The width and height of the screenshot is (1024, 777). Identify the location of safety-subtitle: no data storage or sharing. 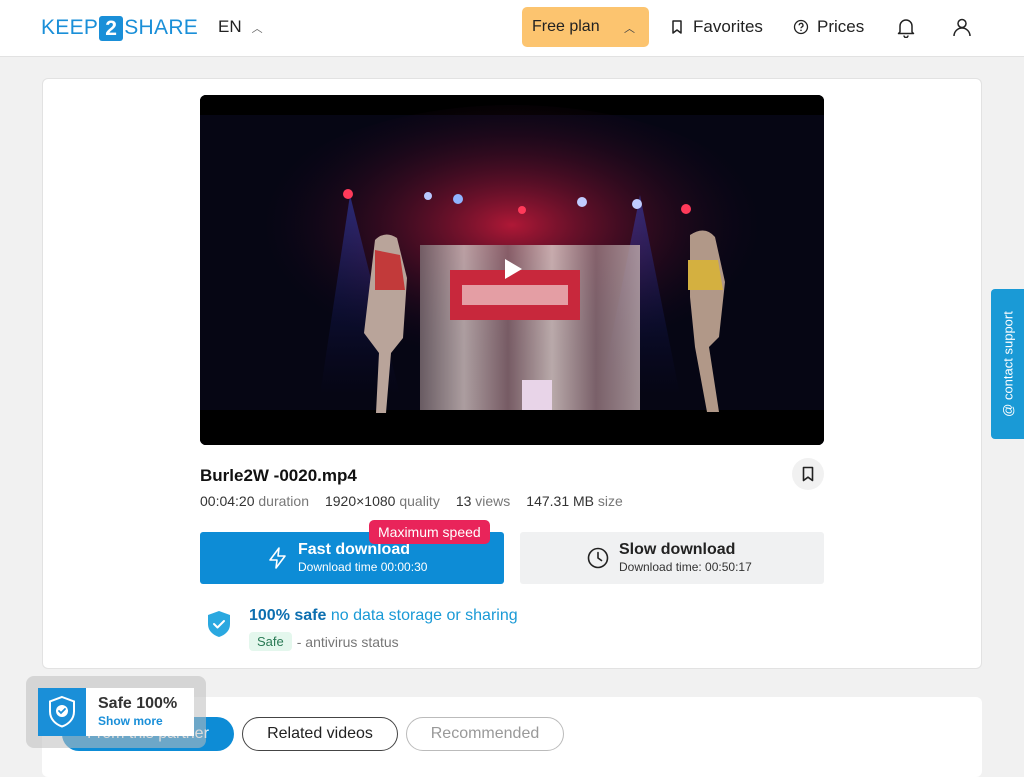
(424, 615).